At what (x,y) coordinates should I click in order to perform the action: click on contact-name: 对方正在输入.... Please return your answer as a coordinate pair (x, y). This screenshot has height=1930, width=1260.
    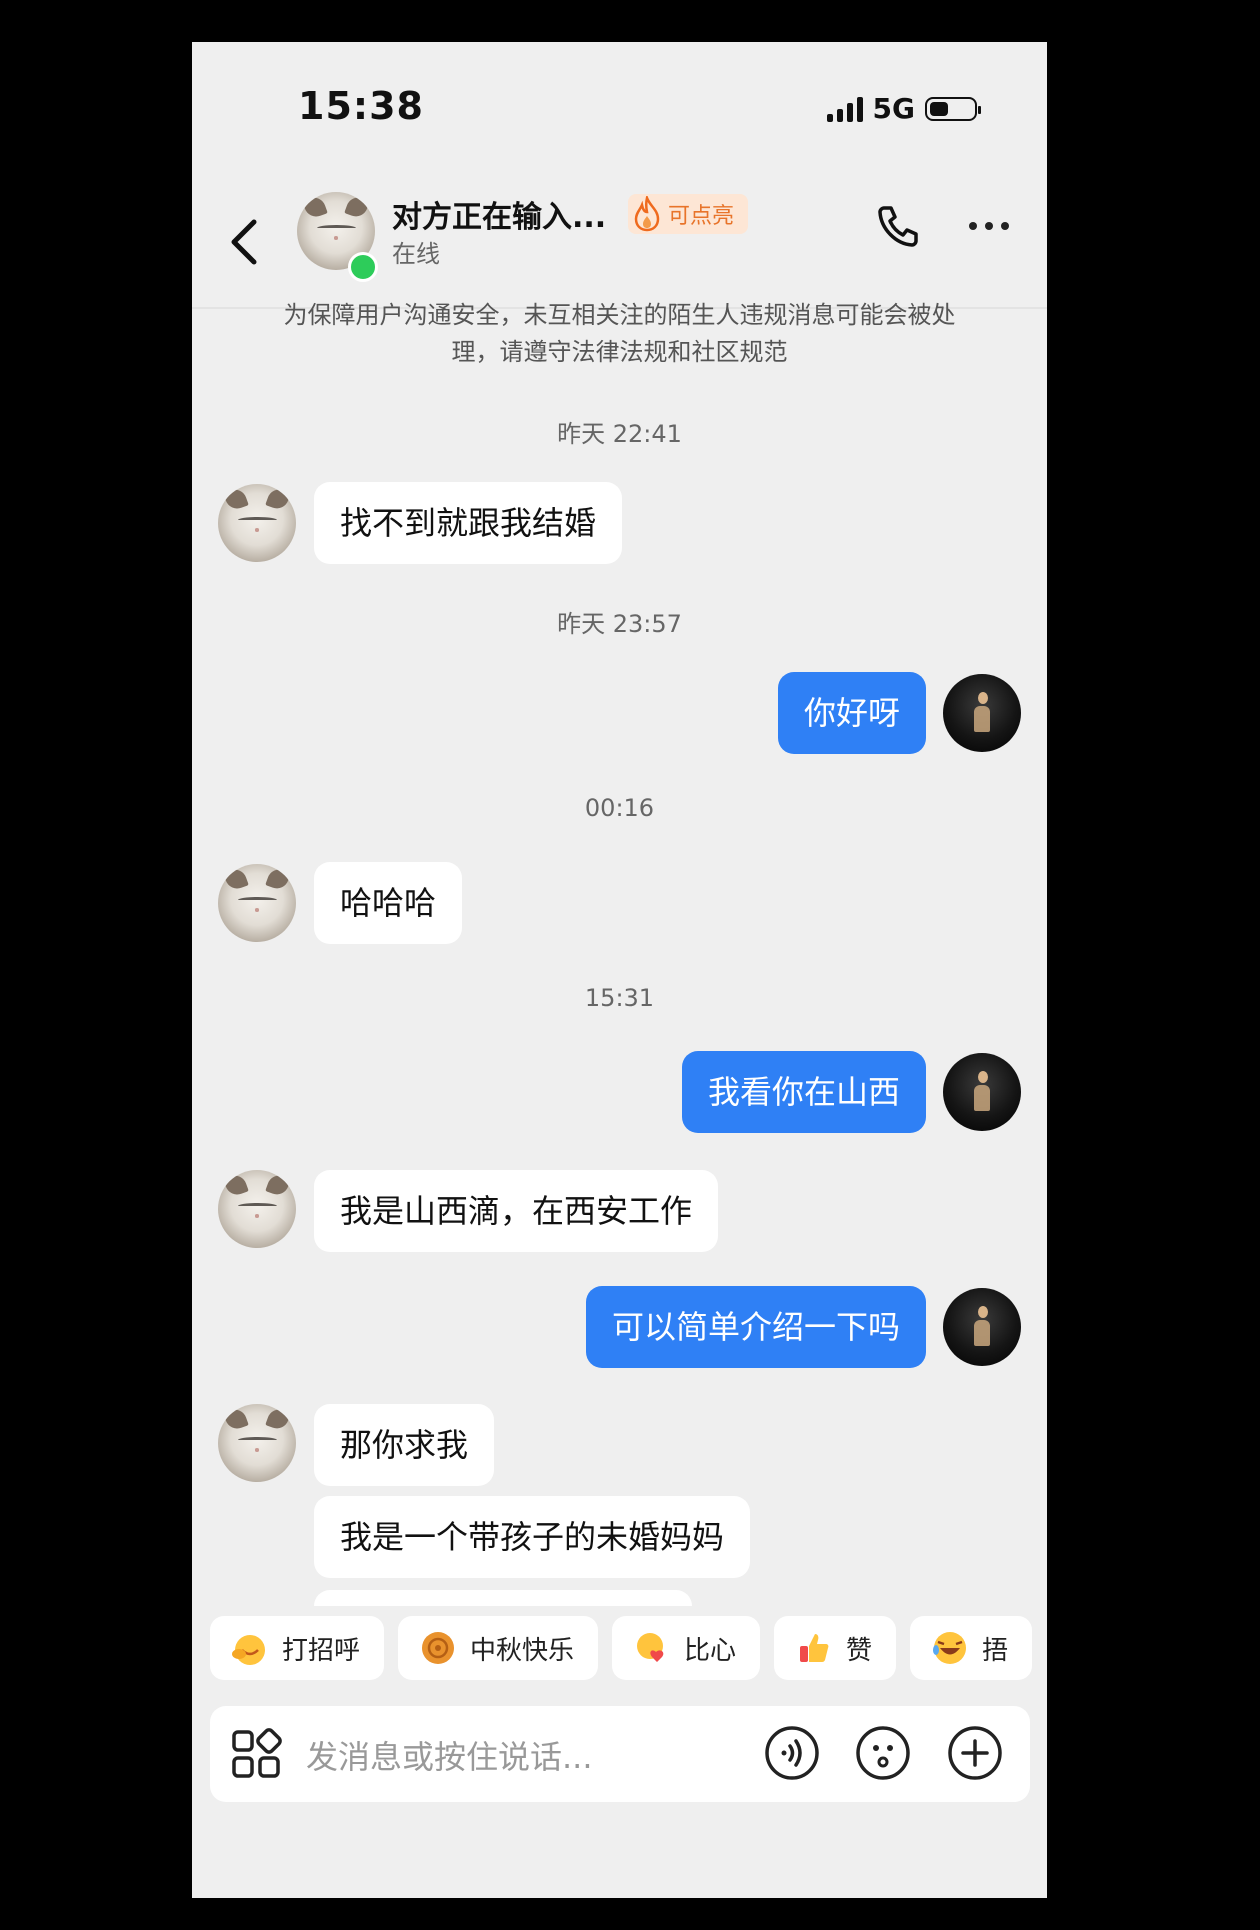
    Looking at the image, I should click on (499, 214).